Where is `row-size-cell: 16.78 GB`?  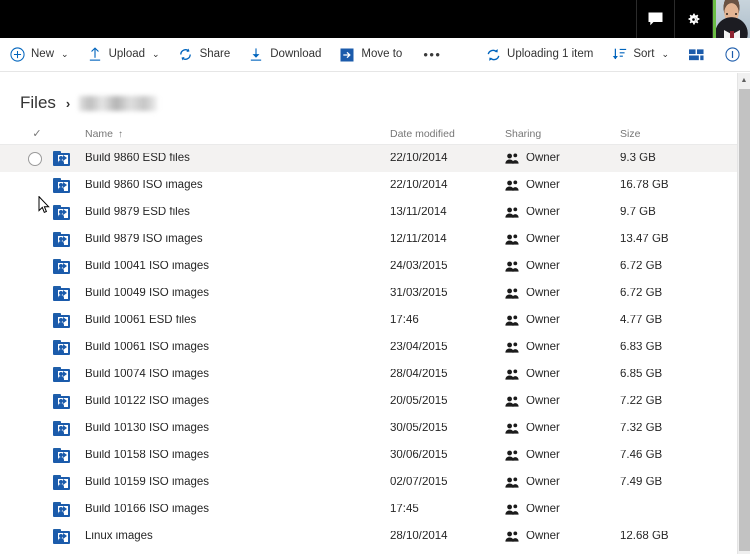 row-size-cell: 16.78 GB is located at coordinates (672, 185).